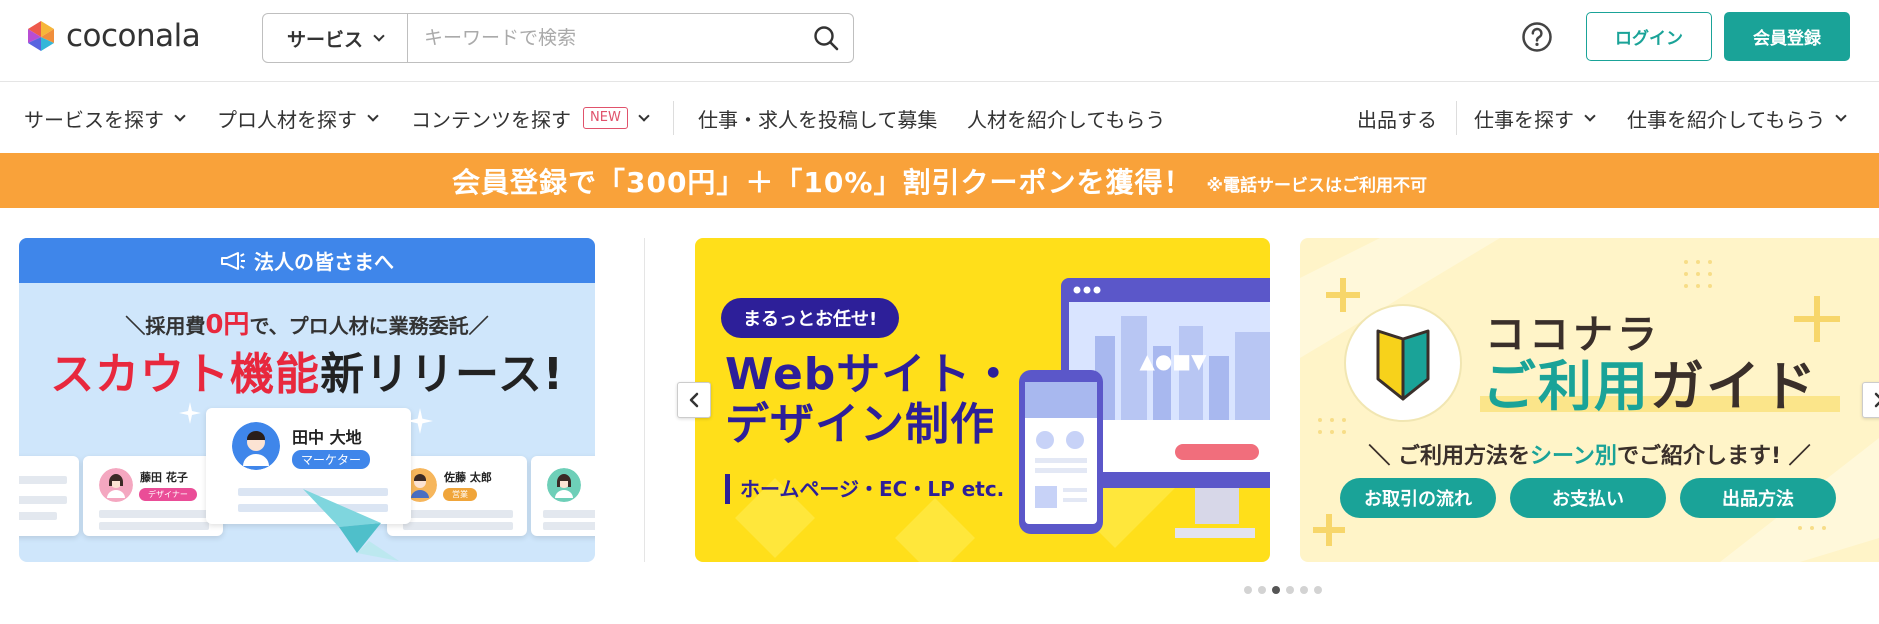 Image resolution: width=1879 pixels, height=624 pixels. Describe the element at coordinates (468, 477) in the screenshot. I see `profile-name: 佐藤 太郎` at that location.